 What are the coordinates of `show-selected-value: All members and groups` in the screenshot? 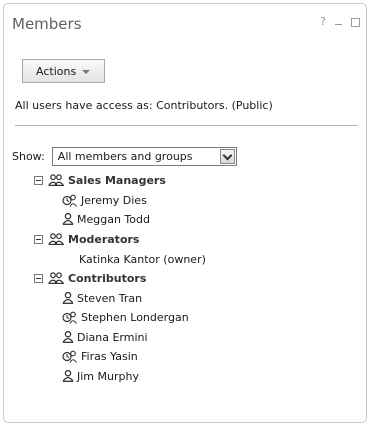 It's located at (125, 156).